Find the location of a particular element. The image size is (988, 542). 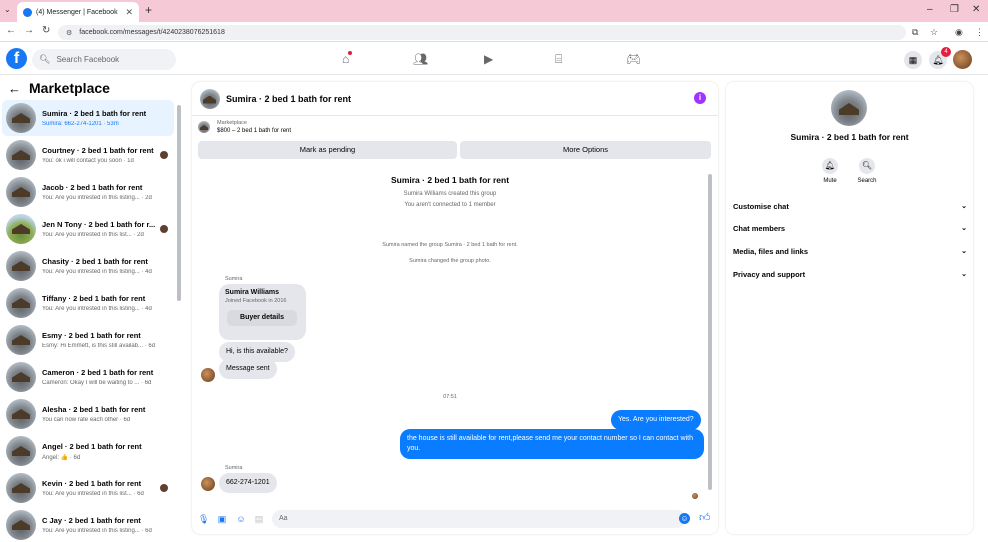

chat-avatar is located at coordinates (210, 98).